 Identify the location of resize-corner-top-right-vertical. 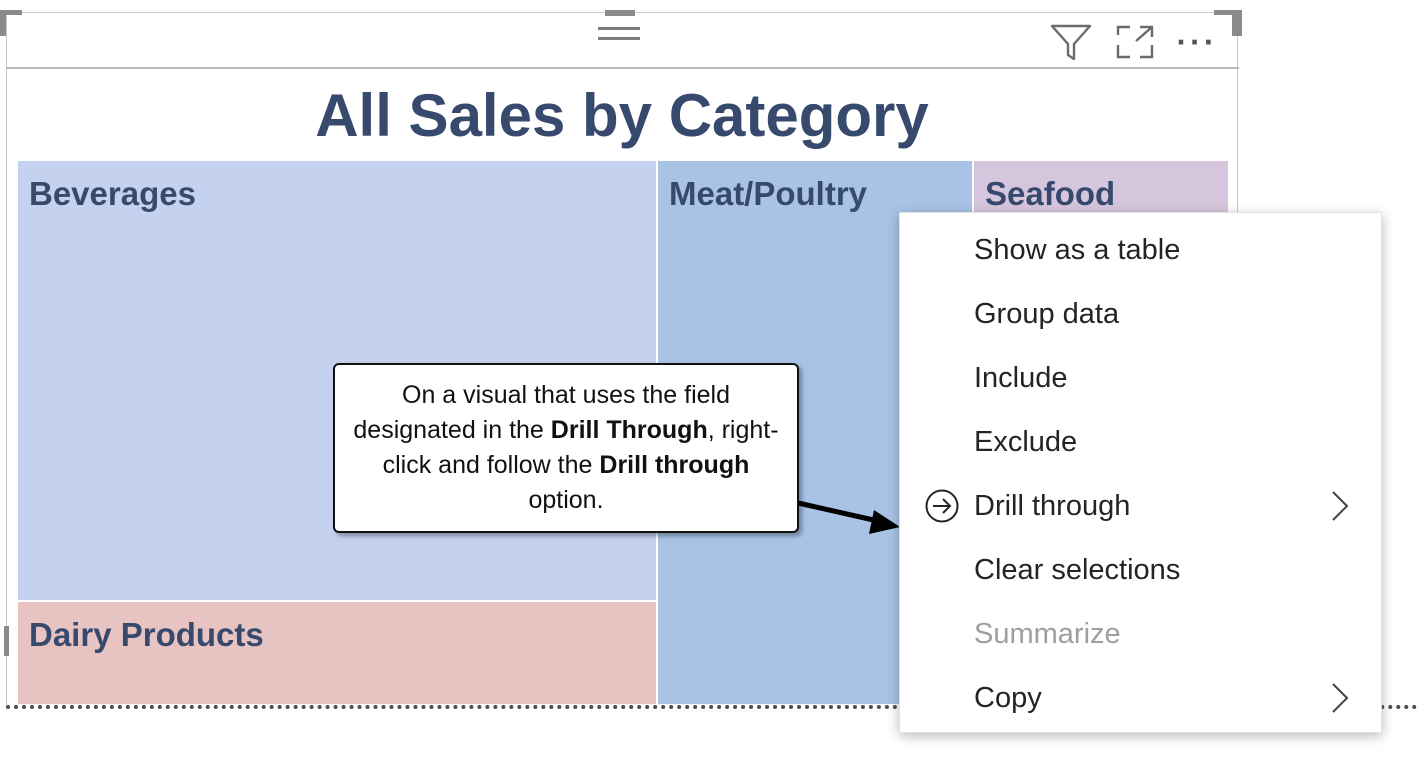
(1237, 23).